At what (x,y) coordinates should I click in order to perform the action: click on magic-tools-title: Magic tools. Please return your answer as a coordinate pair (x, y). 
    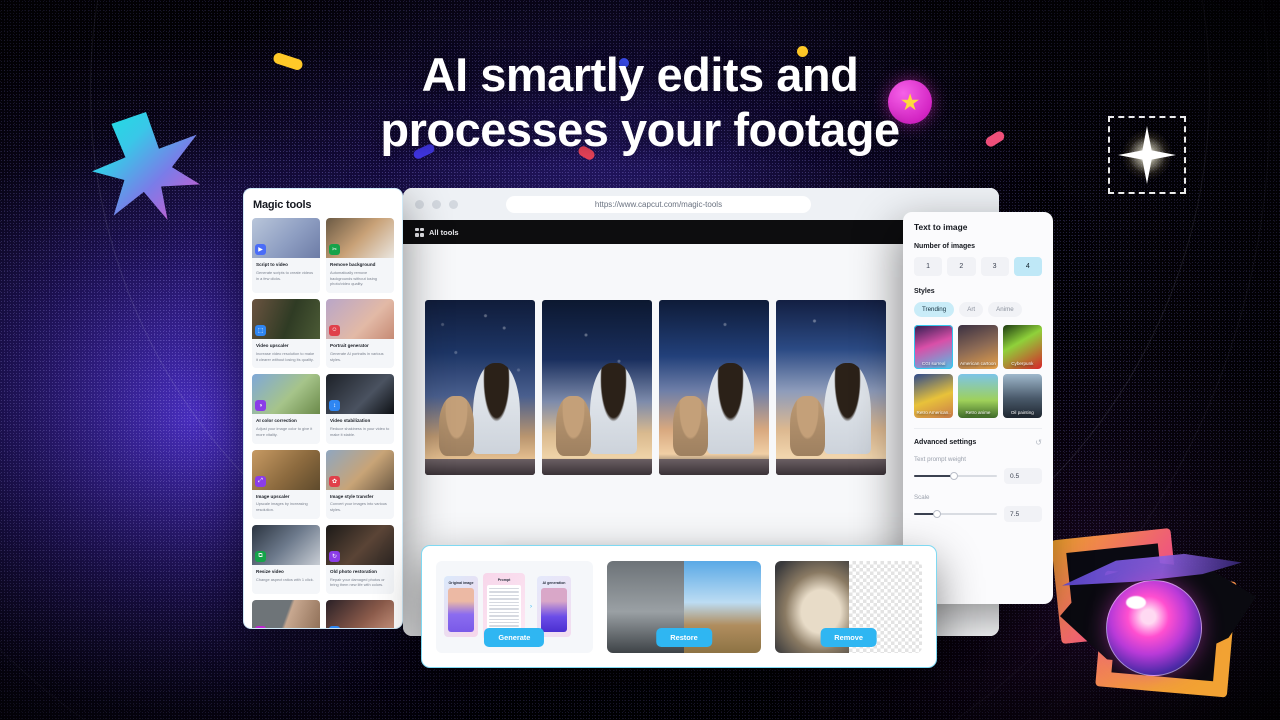
    Looking at the image, I should click on (282, 205).